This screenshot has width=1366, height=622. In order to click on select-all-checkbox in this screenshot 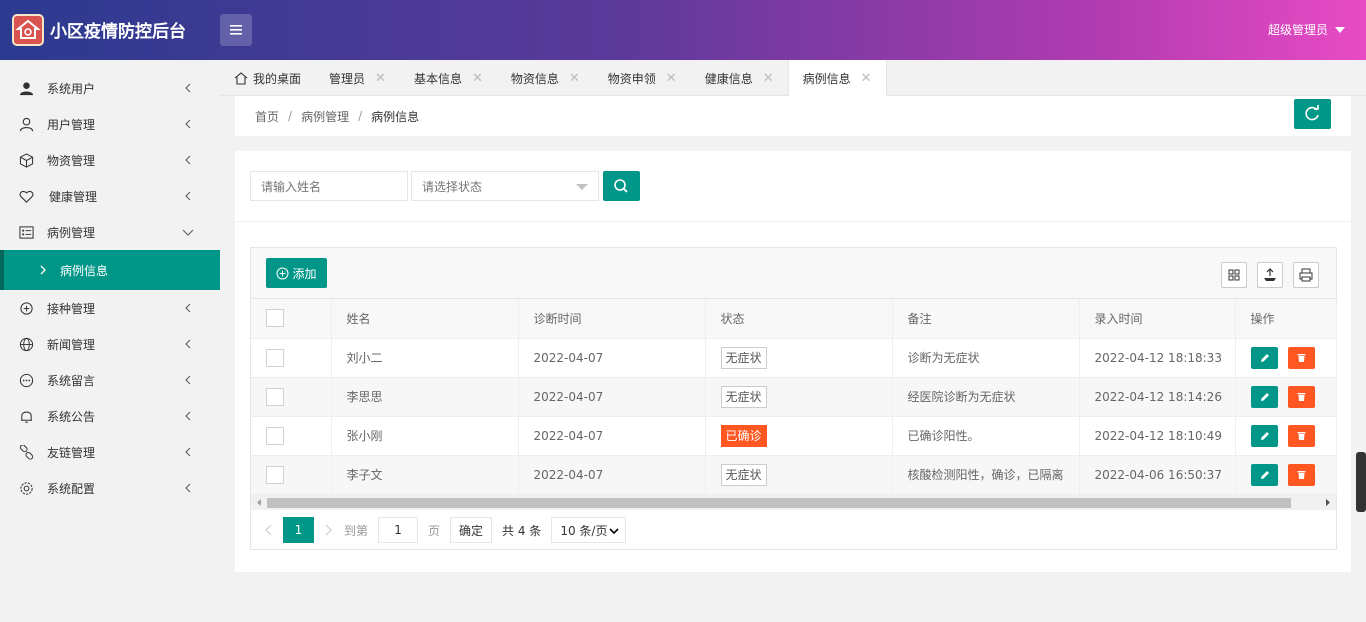, I will do `click(275, 318)`.